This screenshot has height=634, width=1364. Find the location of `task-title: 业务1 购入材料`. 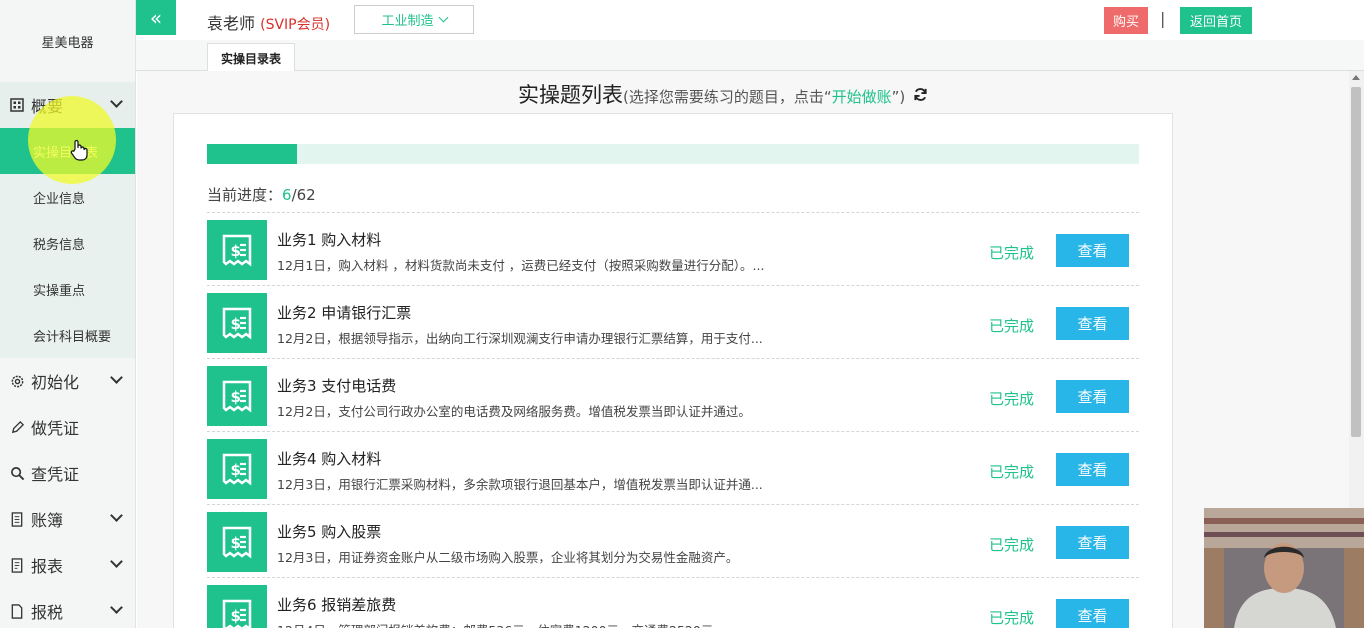

task-title: 业务1 购入材料 is located at coordinates (329, 240).